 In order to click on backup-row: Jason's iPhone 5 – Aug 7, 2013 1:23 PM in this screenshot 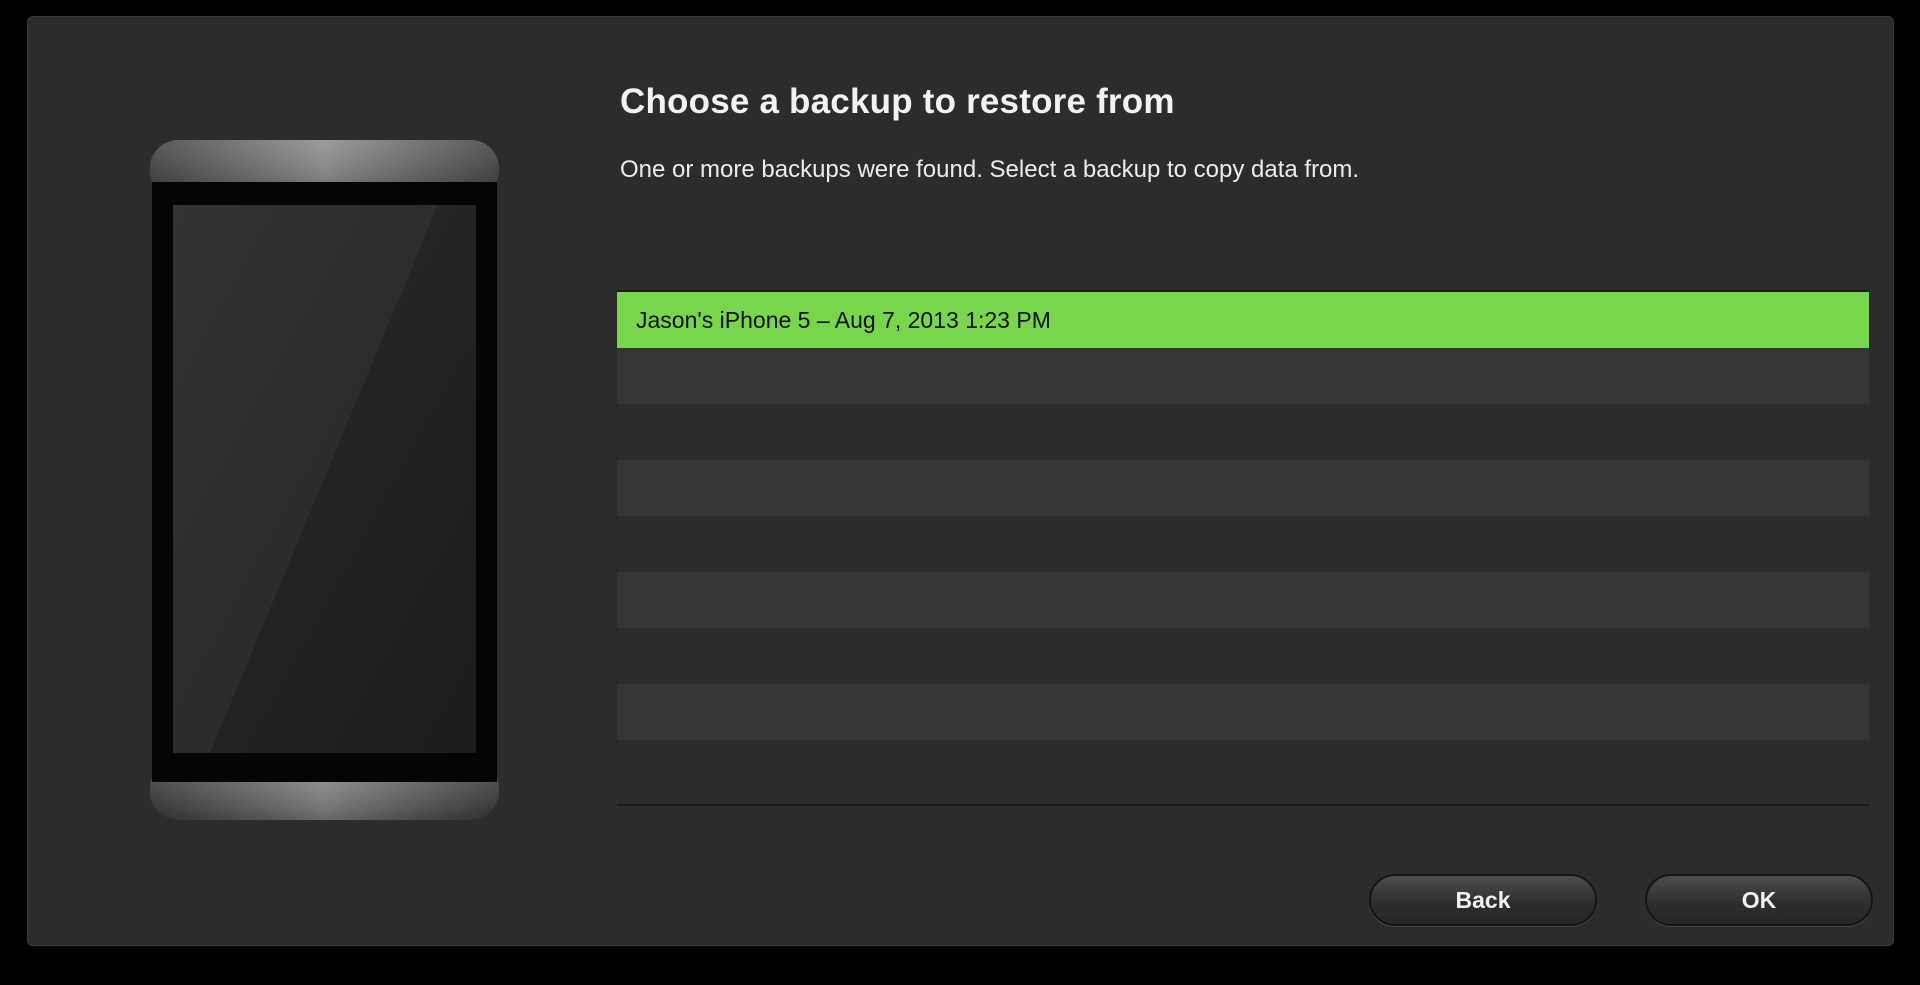, I will do `click(1243, 320)`.